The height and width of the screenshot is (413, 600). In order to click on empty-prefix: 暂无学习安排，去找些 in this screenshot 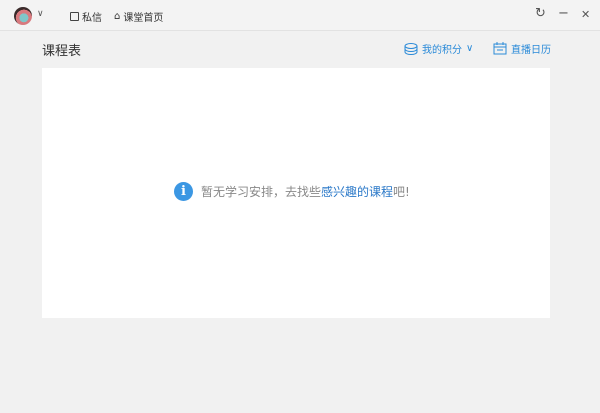, I will do `click(261, 192)`.